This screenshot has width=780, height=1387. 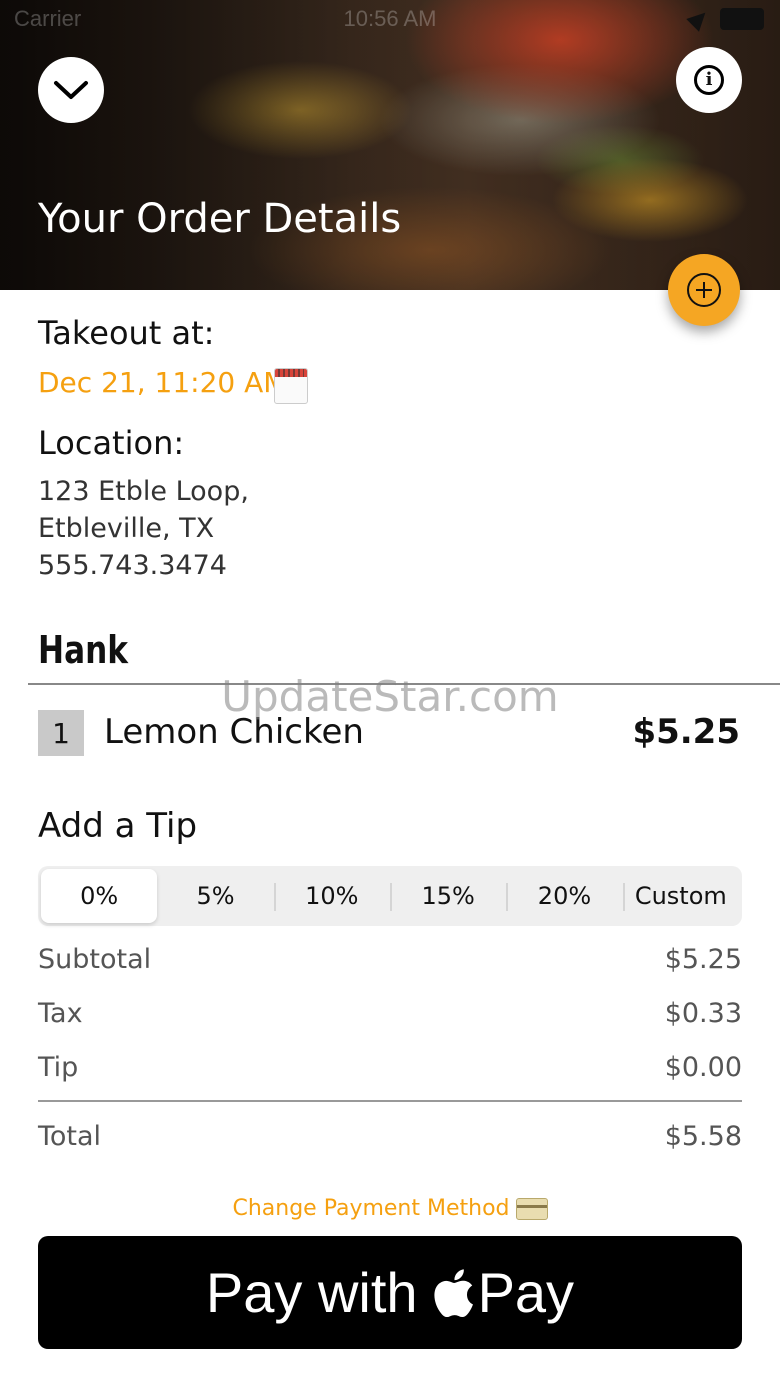 I want to click on status-time: 10:56 AM, so click(x=390, y=18).